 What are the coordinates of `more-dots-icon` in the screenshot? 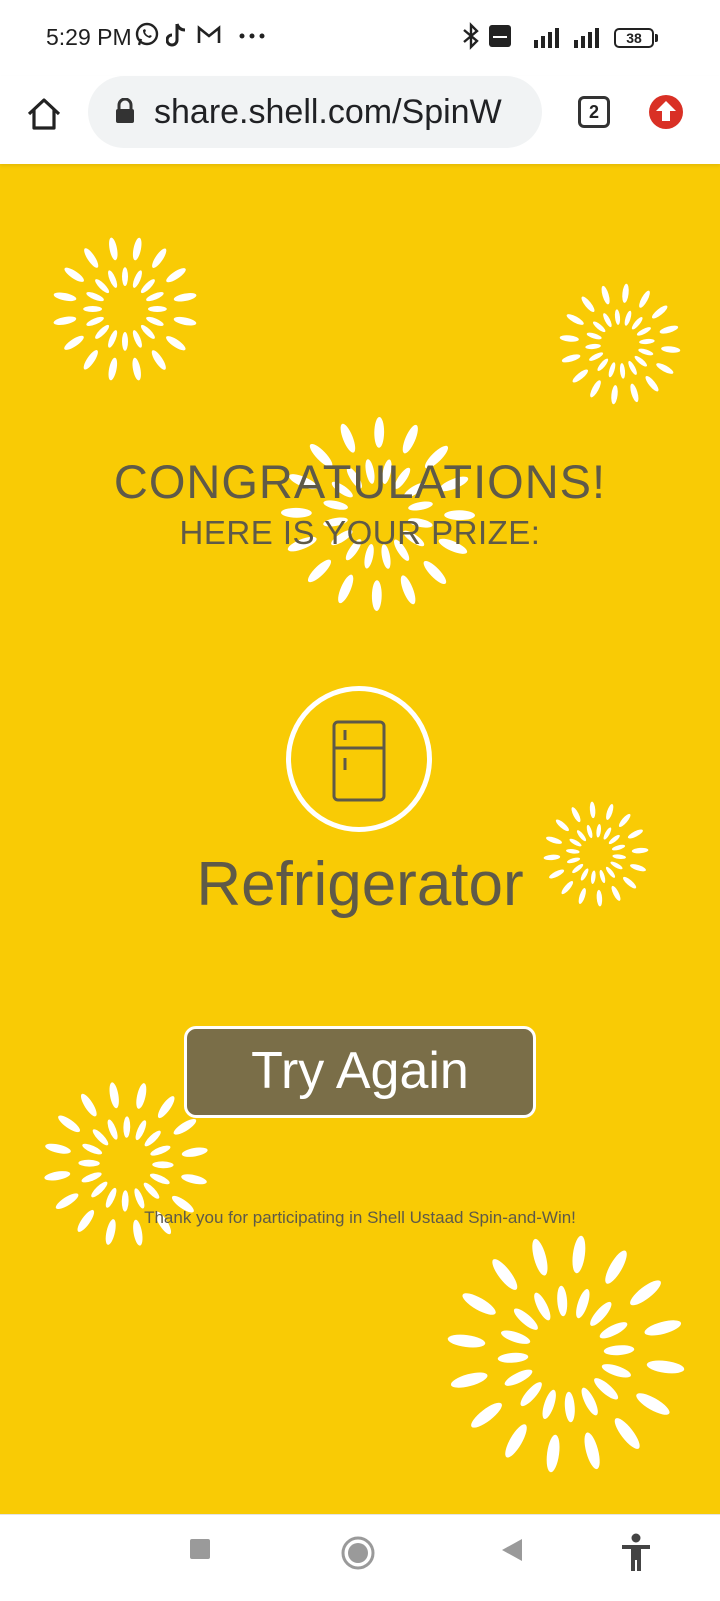 It's located at (252, 36).